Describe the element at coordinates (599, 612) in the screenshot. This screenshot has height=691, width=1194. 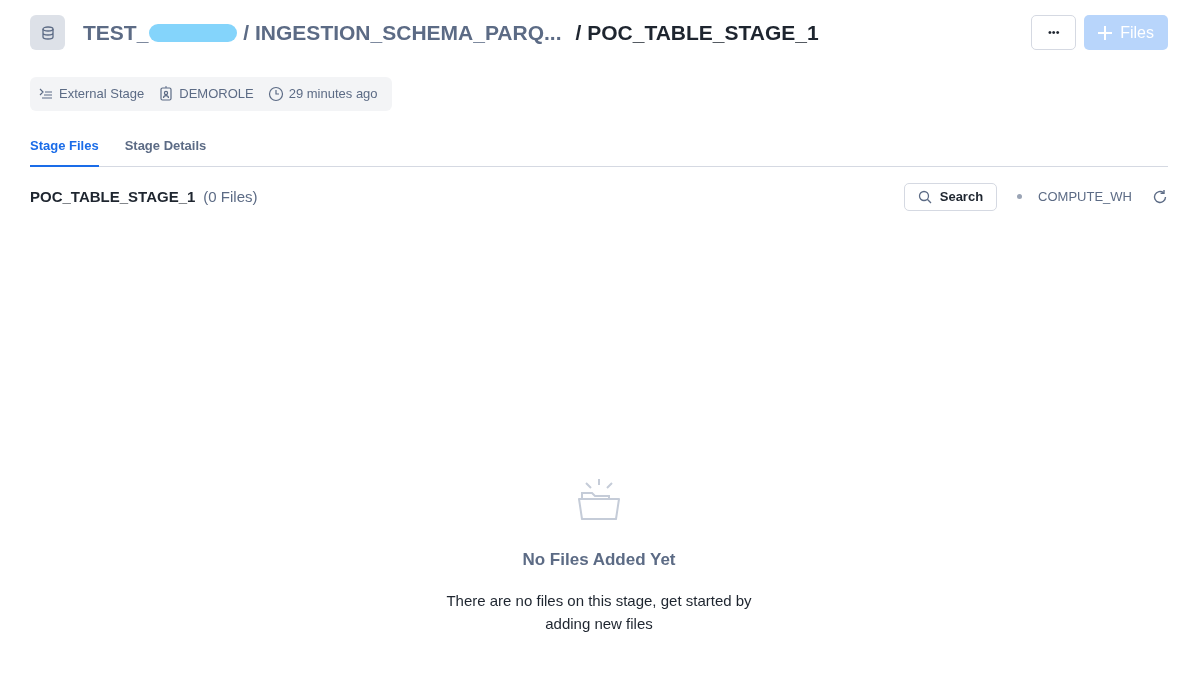
I see `empty-message: There are no files on this stage, get started by adding new files` at that location.